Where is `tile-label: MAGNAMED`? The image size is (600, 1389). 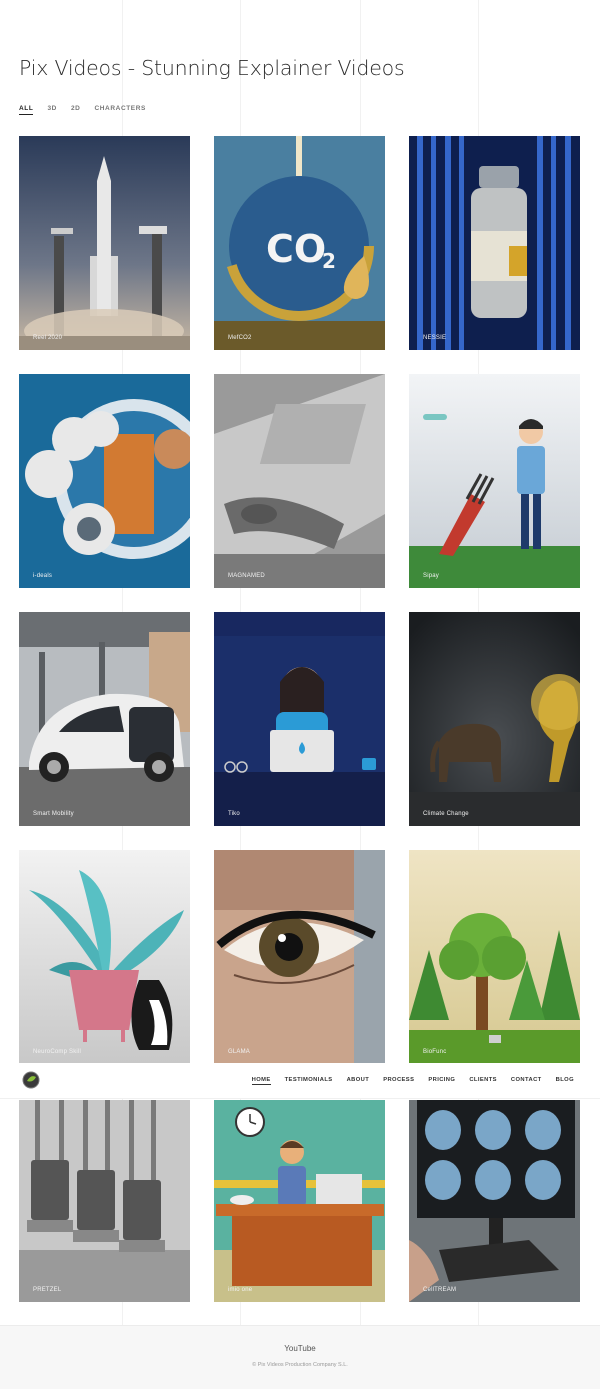
tile-label: MAGNAMED is located at coordinates (246, 576).